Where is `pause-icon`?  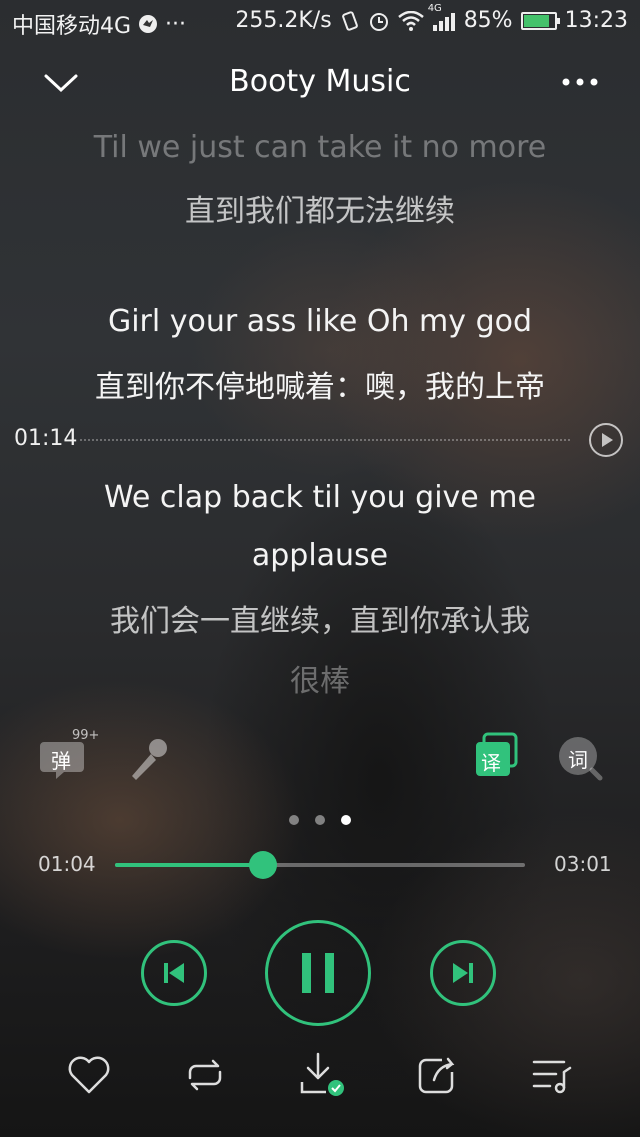 pause-icon is located at coordinates (318, 973).